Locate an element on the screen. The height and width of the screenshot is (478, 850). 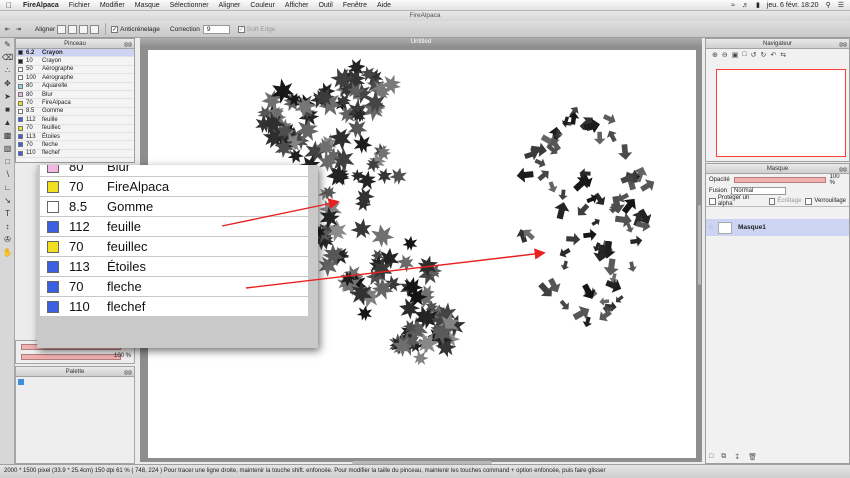
layer-panel-title: Masque is located at coordinates (777, 169).